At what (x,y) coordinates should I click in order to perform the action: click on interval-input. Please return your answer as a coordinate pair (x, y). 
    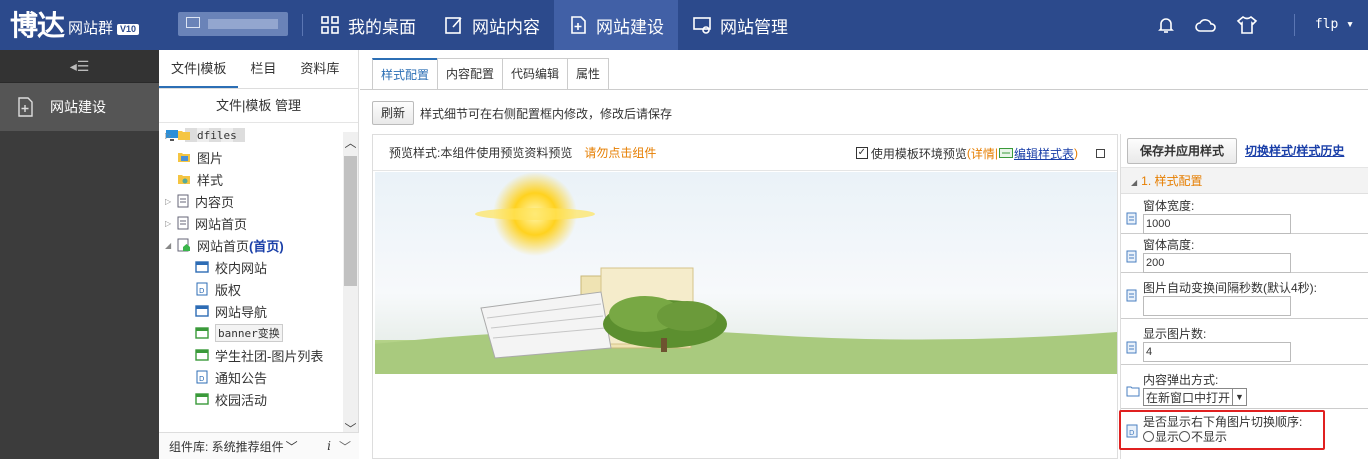
    Looking at the image, I should click on (1217, 306).